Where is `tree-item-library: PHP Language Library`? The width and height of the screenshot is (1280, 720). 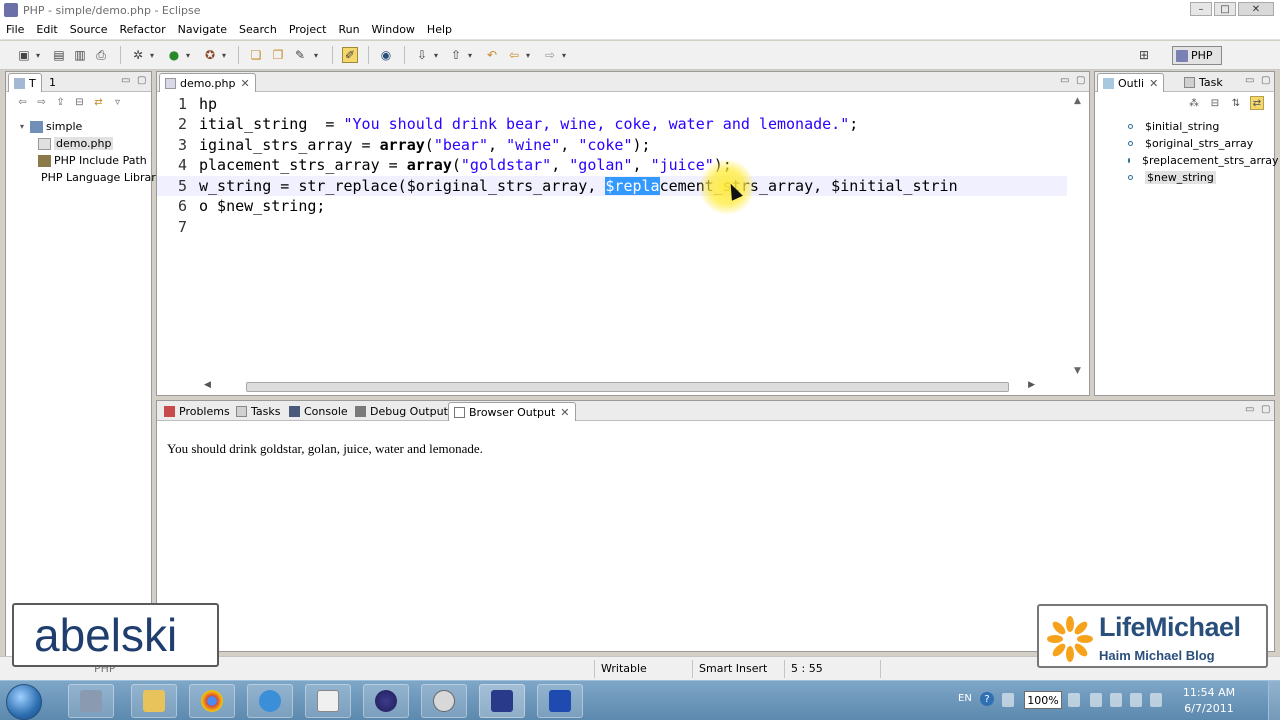 tree-item-library: PHP Language Library is located at coordinates (84, 177).